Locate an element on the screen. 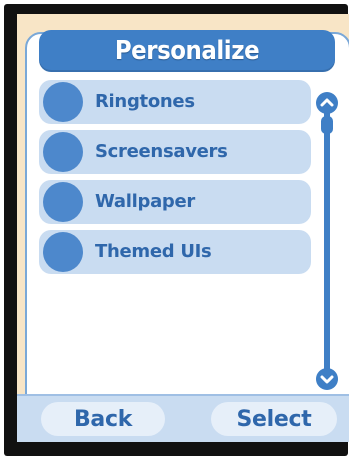 This screenshot has height=464, width=354. menu-item-wallpaper: Wallpaper is located at coordinates (175, 202).